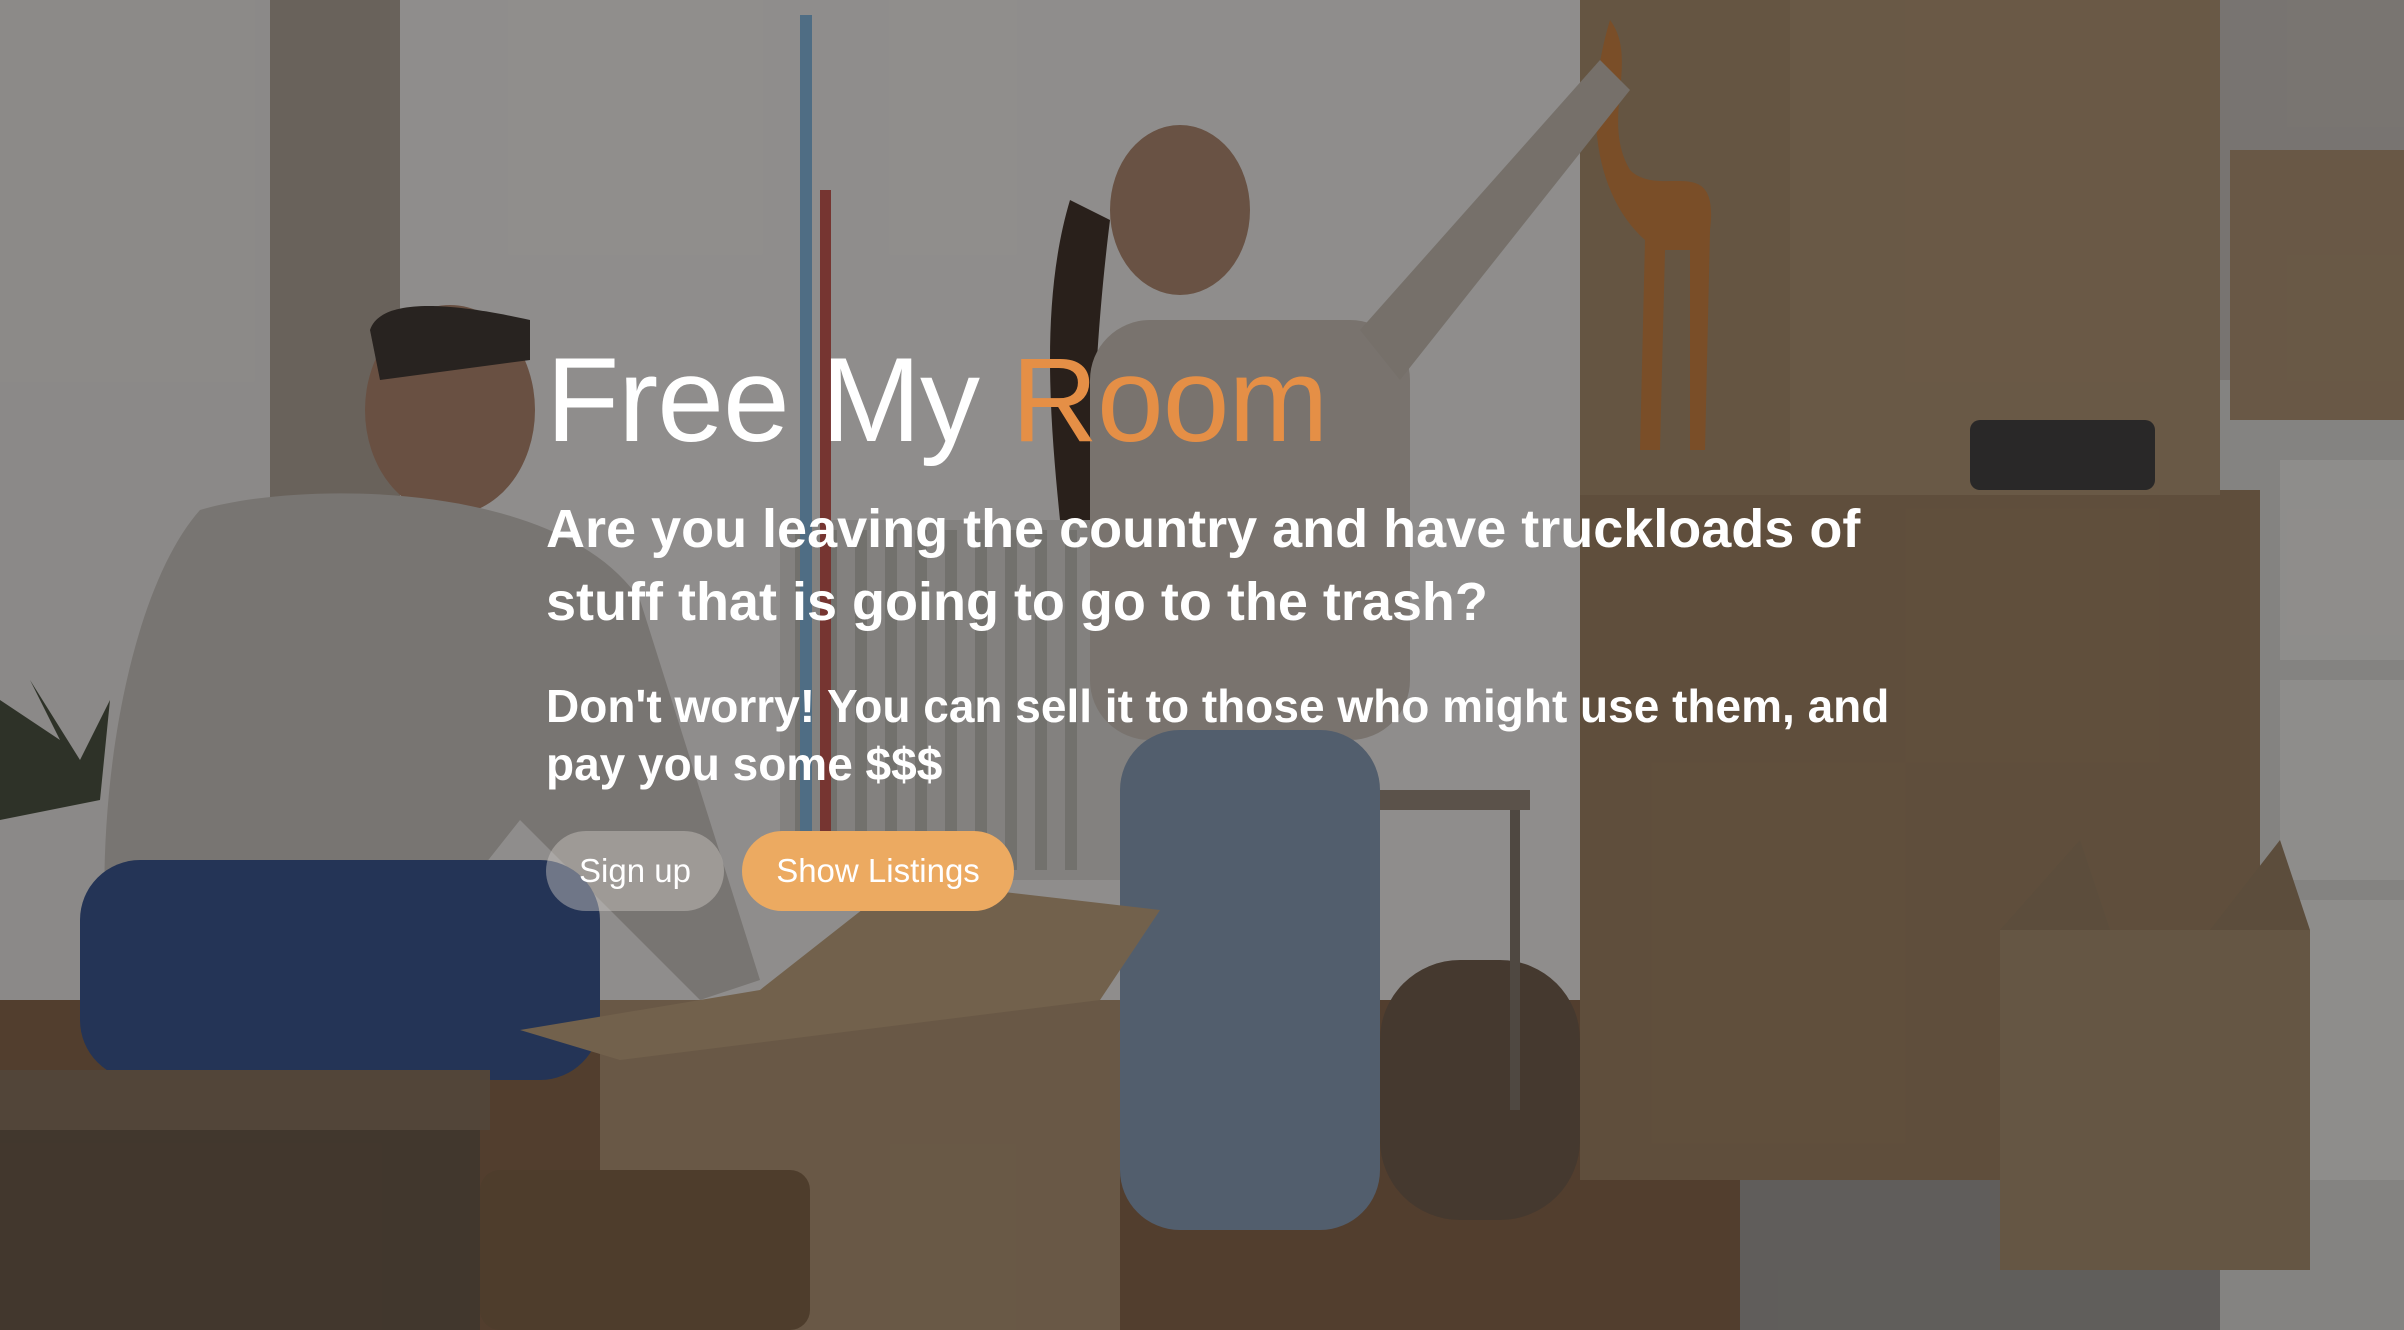 The height and width of the screenshot is (1330, 2404). Describe the element at coordinates (1246, 871) in the screenshot. I see `hero-actions: Sign up Show Listings` at that location.